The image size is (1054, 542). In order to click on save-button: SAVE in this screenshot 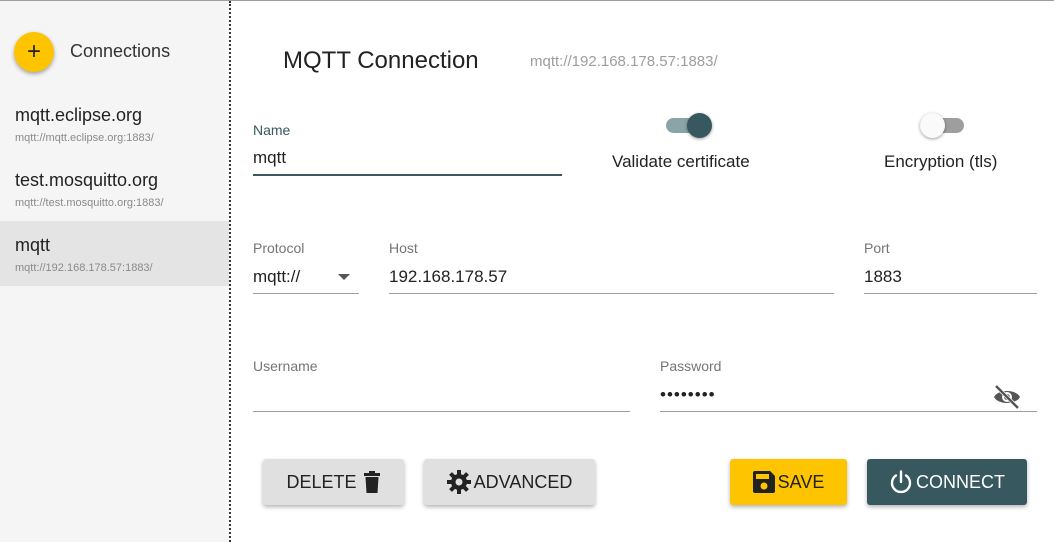, I will do `click(788, 482)`.